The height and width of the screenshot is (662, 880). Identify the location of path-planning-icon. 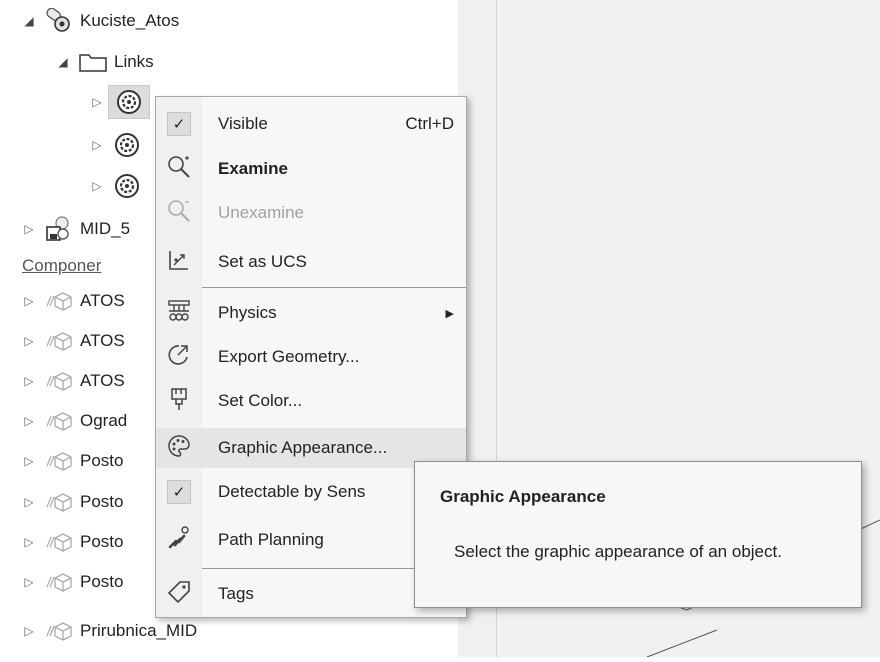
(179, 540).